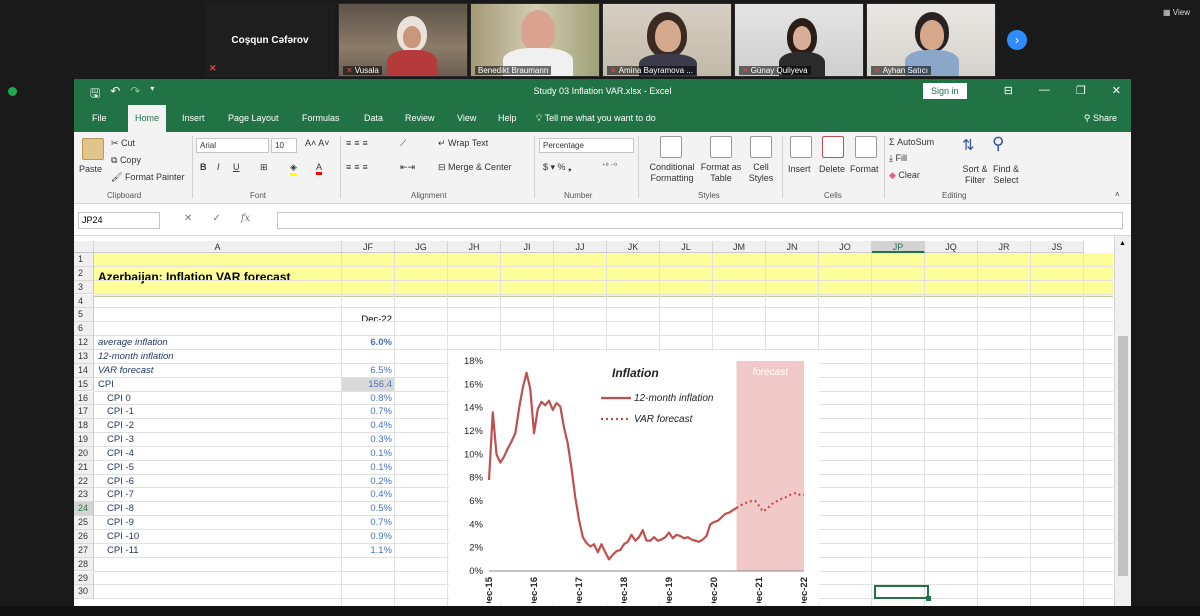 This screenshot has height=616, width=1200. Describe the element at coordinates (898, 158) in the screenshot. I see `fill-button: ⤓ Fill` at that location.